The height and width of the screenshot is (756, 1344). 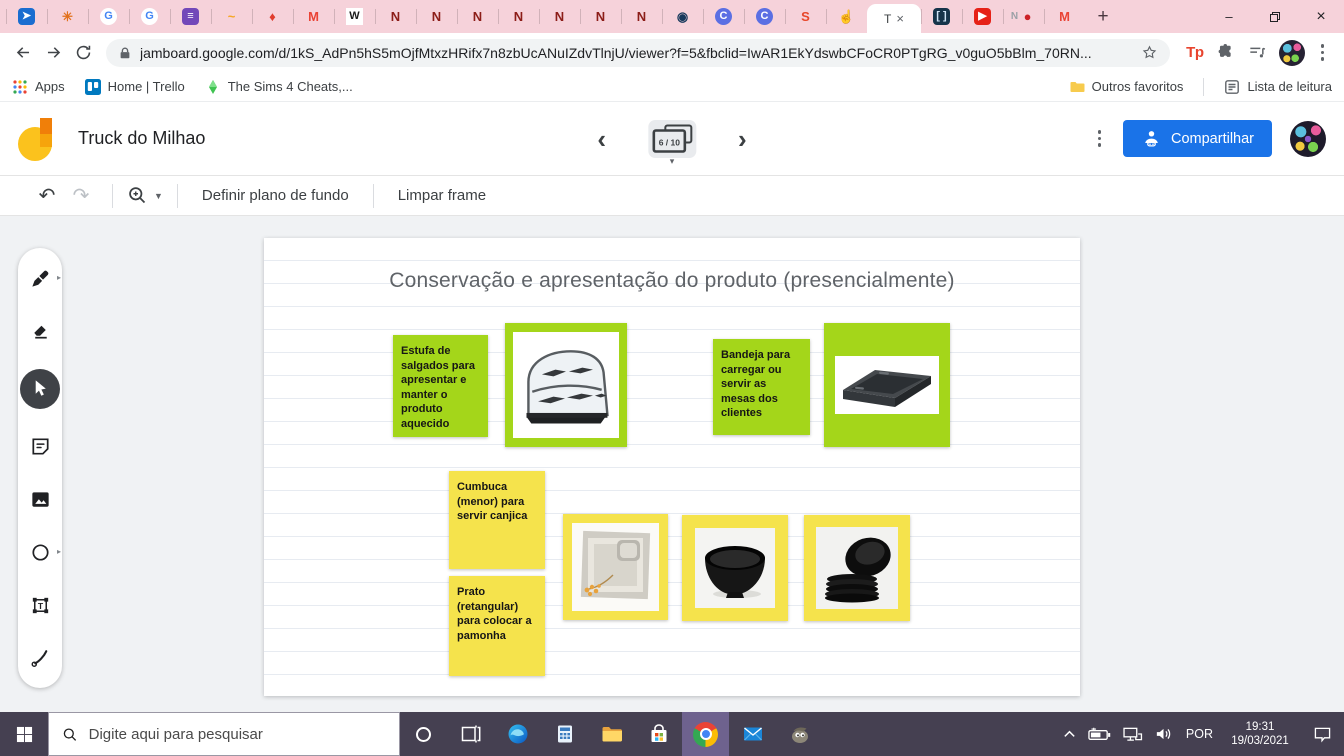 I want to click on jamboard-tab: T ×, so click(x=894, y=18).